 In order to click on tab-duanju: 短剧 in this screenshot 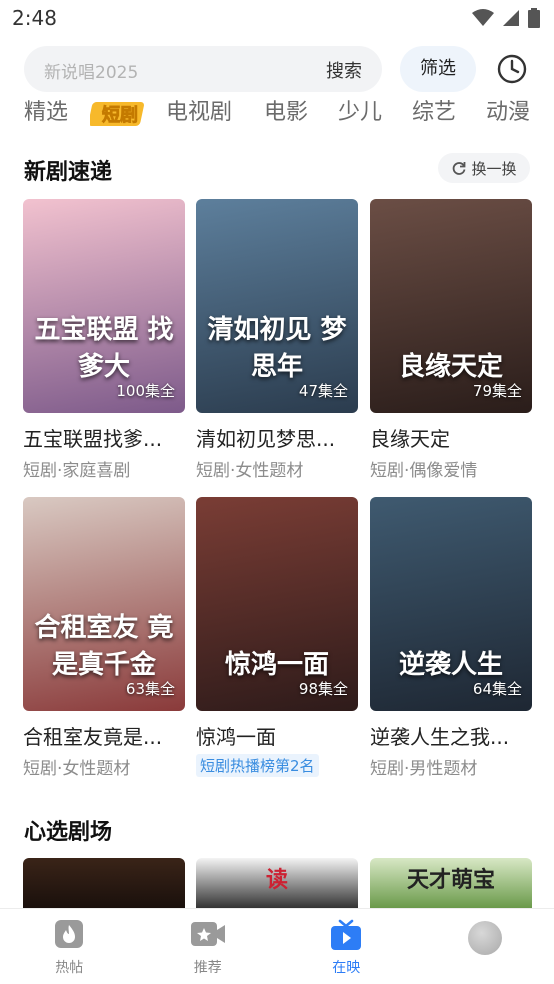, I will do `click(128, 113)`.